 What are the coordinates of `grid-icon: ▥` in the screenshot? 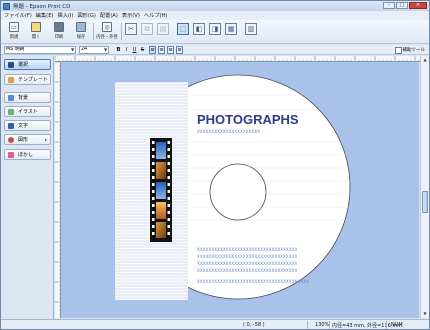 It's located at (251, 29).